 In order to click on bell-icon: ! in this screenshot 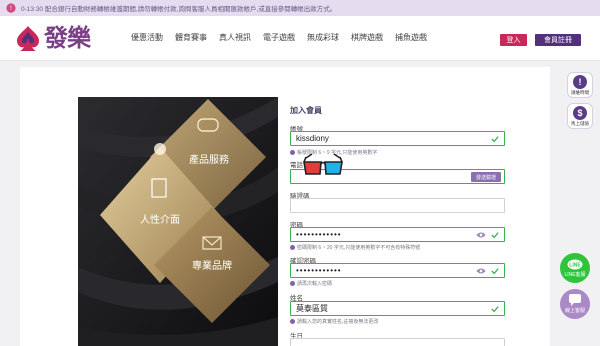, I will do `click(11, 8)`.